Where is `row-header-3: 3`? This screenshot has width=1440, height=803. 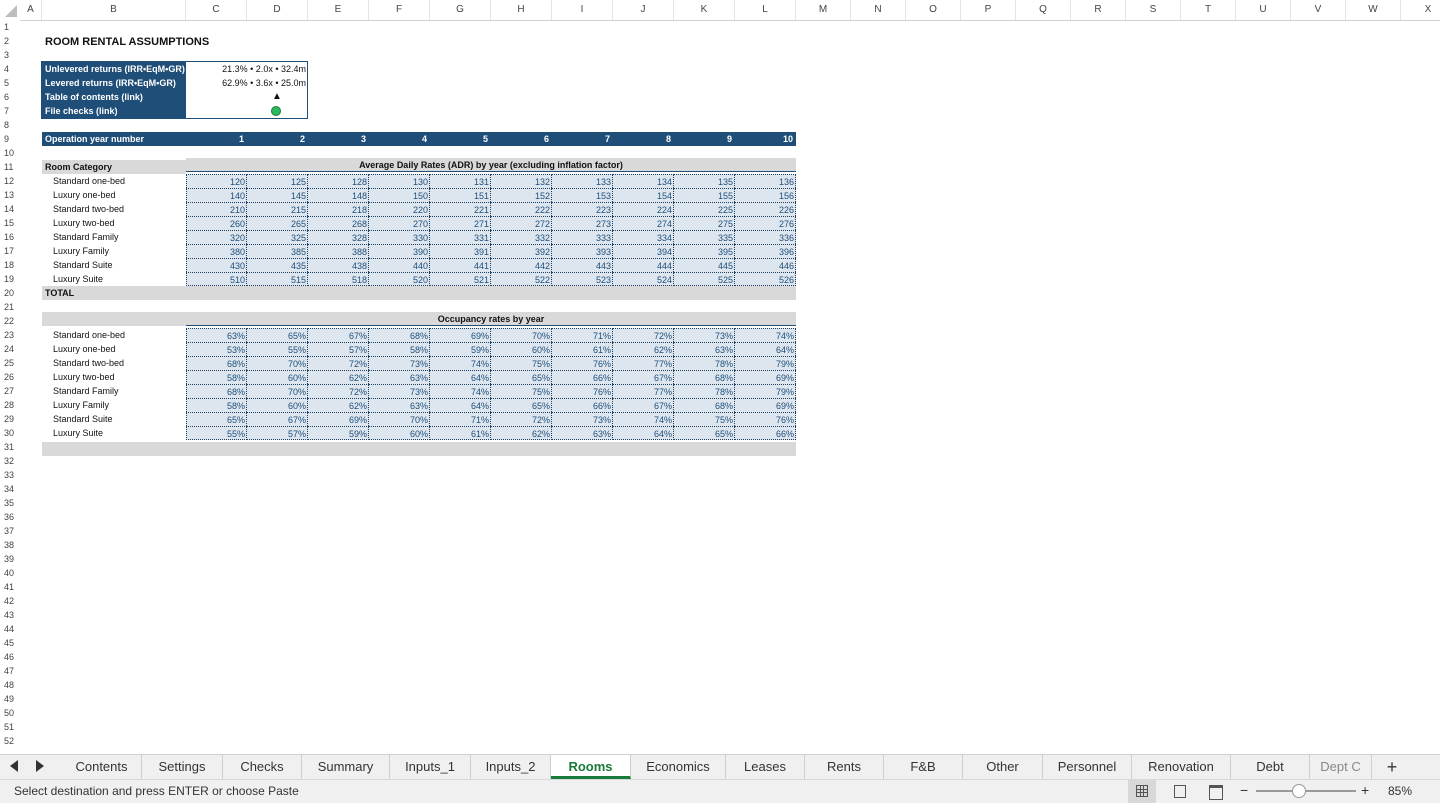
row-header-3: 3 is located at coordinates (10, 55).